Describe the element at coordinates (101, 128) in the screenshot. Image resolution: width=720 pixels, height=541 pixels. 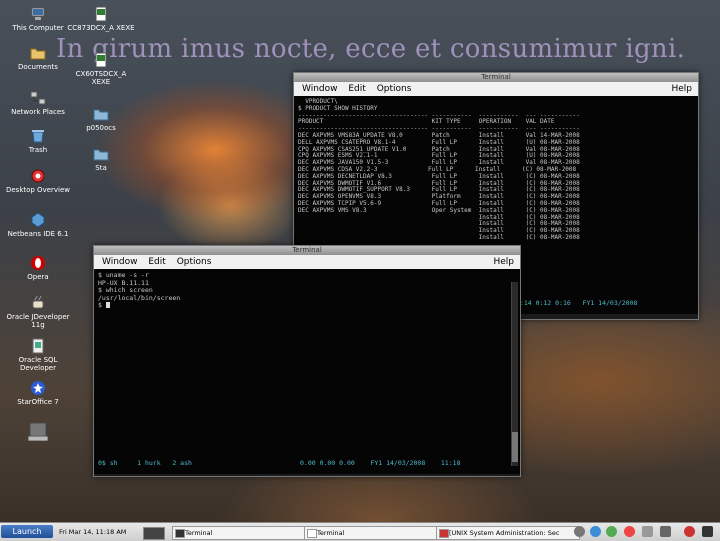
I see `desktop-icon-label: p050ocs` at that location.